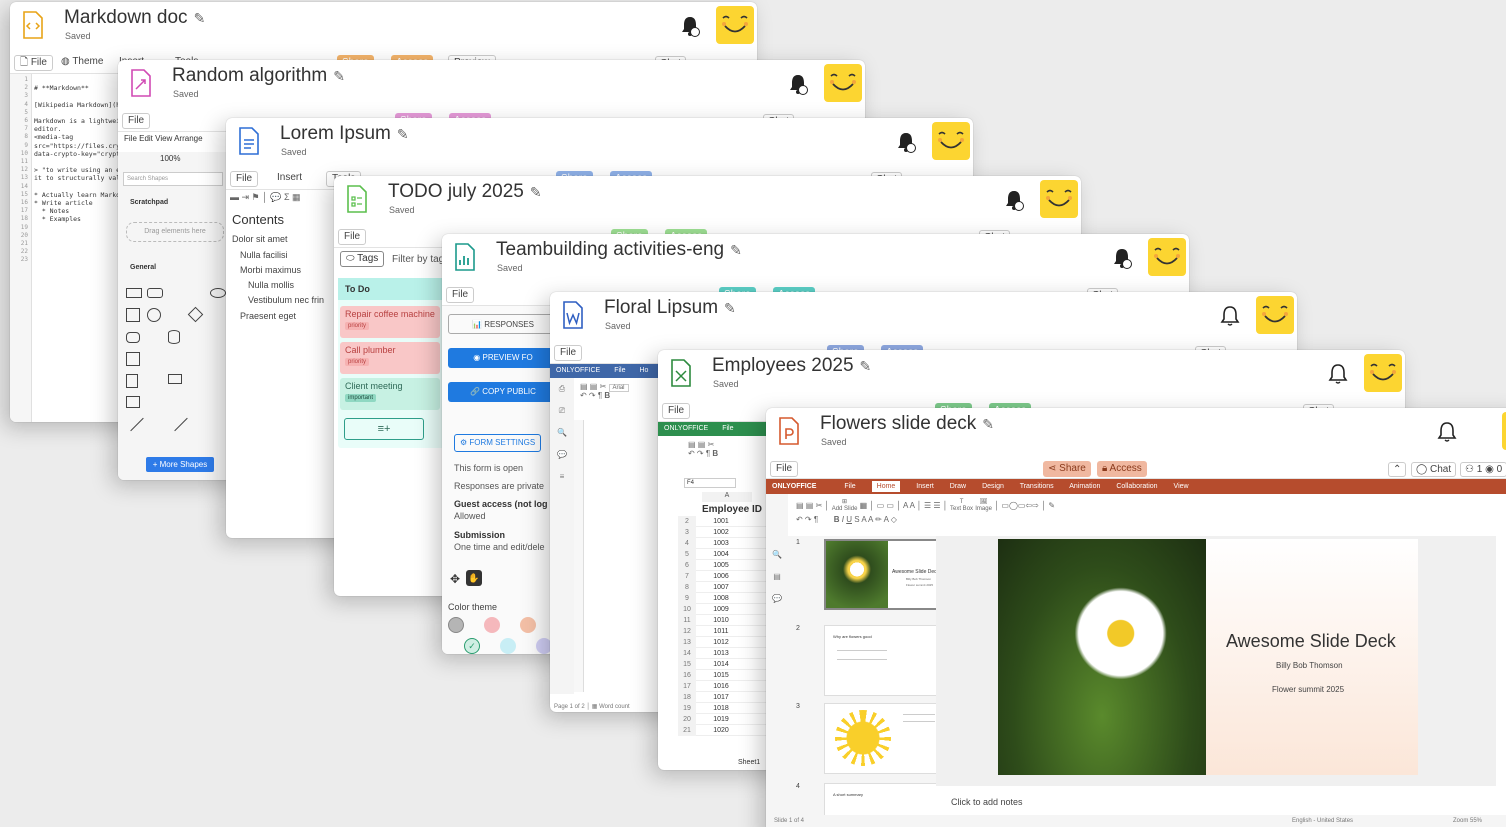 The height and width of the screenshot is (827, 1506). I want to click on employee-id-cell: 1017, so click(721, 697).